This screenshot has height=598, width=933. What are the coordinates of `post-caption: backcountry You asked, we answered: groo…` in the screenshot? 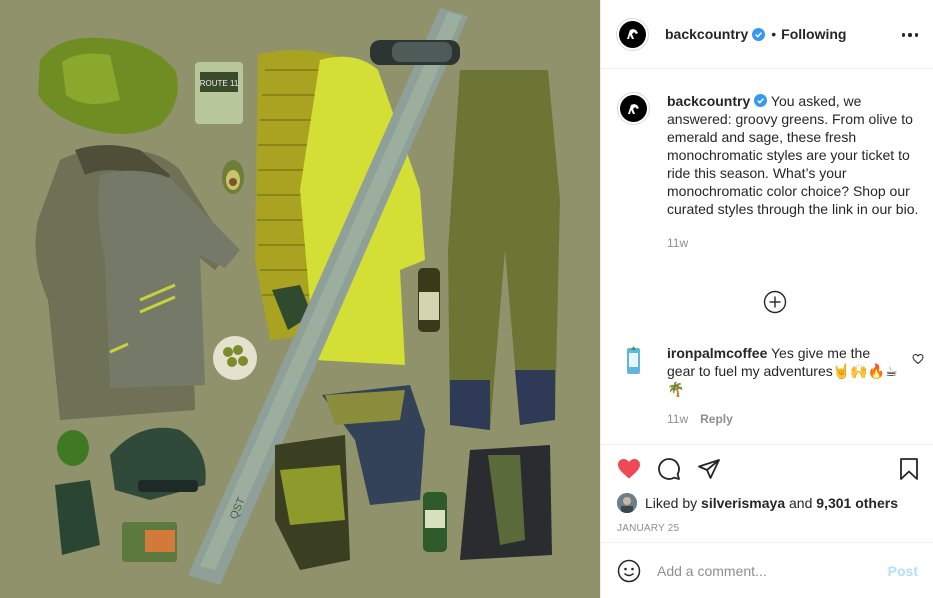 It's located at (772, 172).